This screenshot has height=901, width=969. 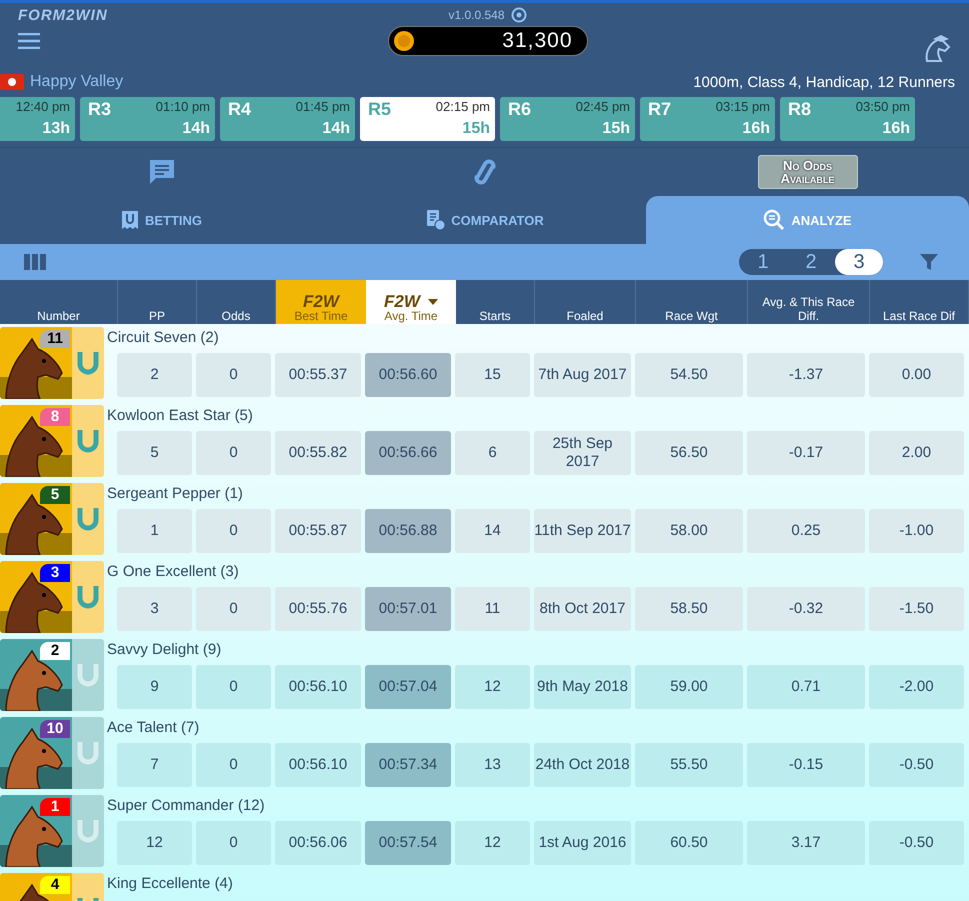 I want to click on race-tab: R8 03:50 pm 16h, so click(x=847, y=119).